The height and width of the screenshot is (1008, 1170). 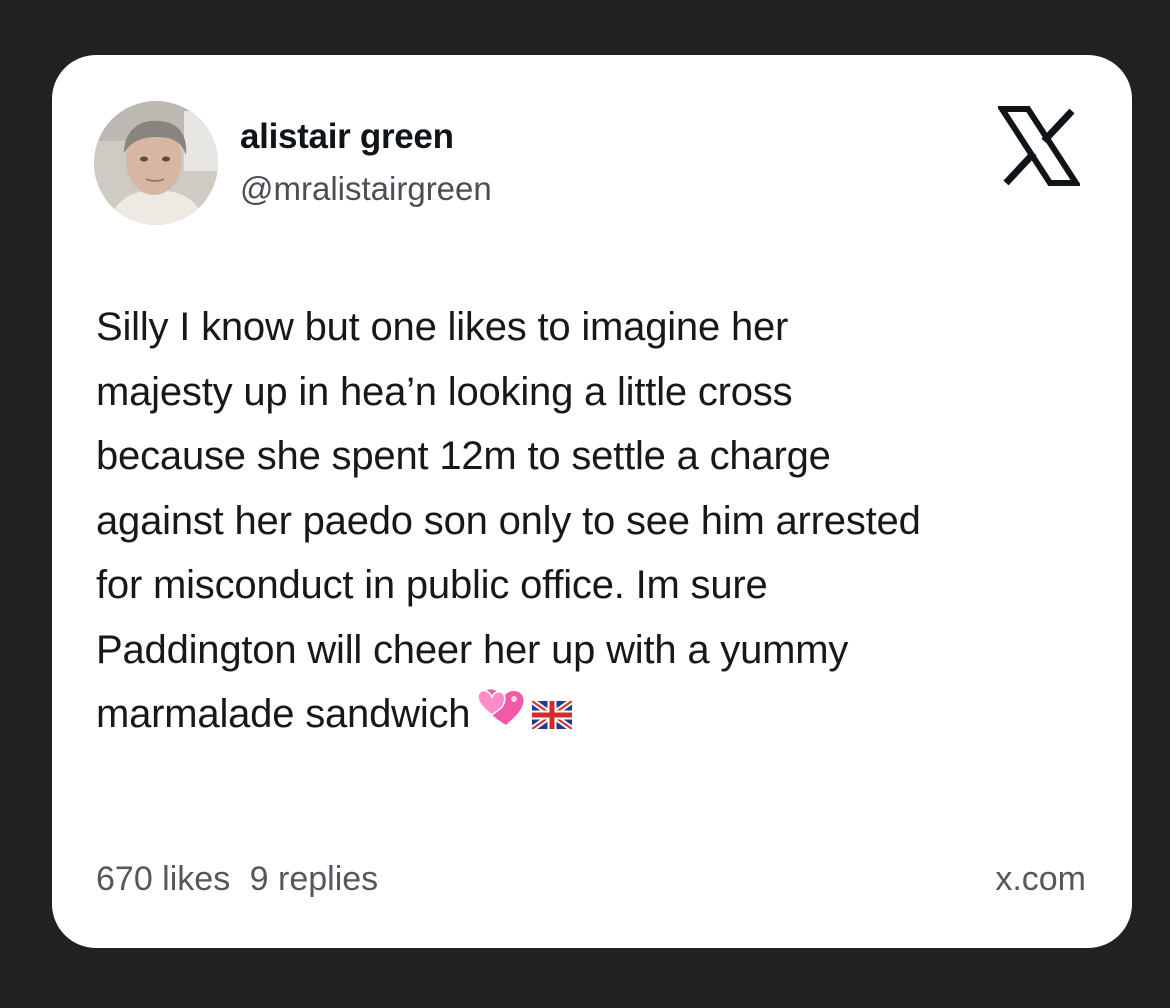 What do you see at coordinates (163, 879) in the screenshot?
I see `likes-count: 670 likes` at bounding box center [163, 879].